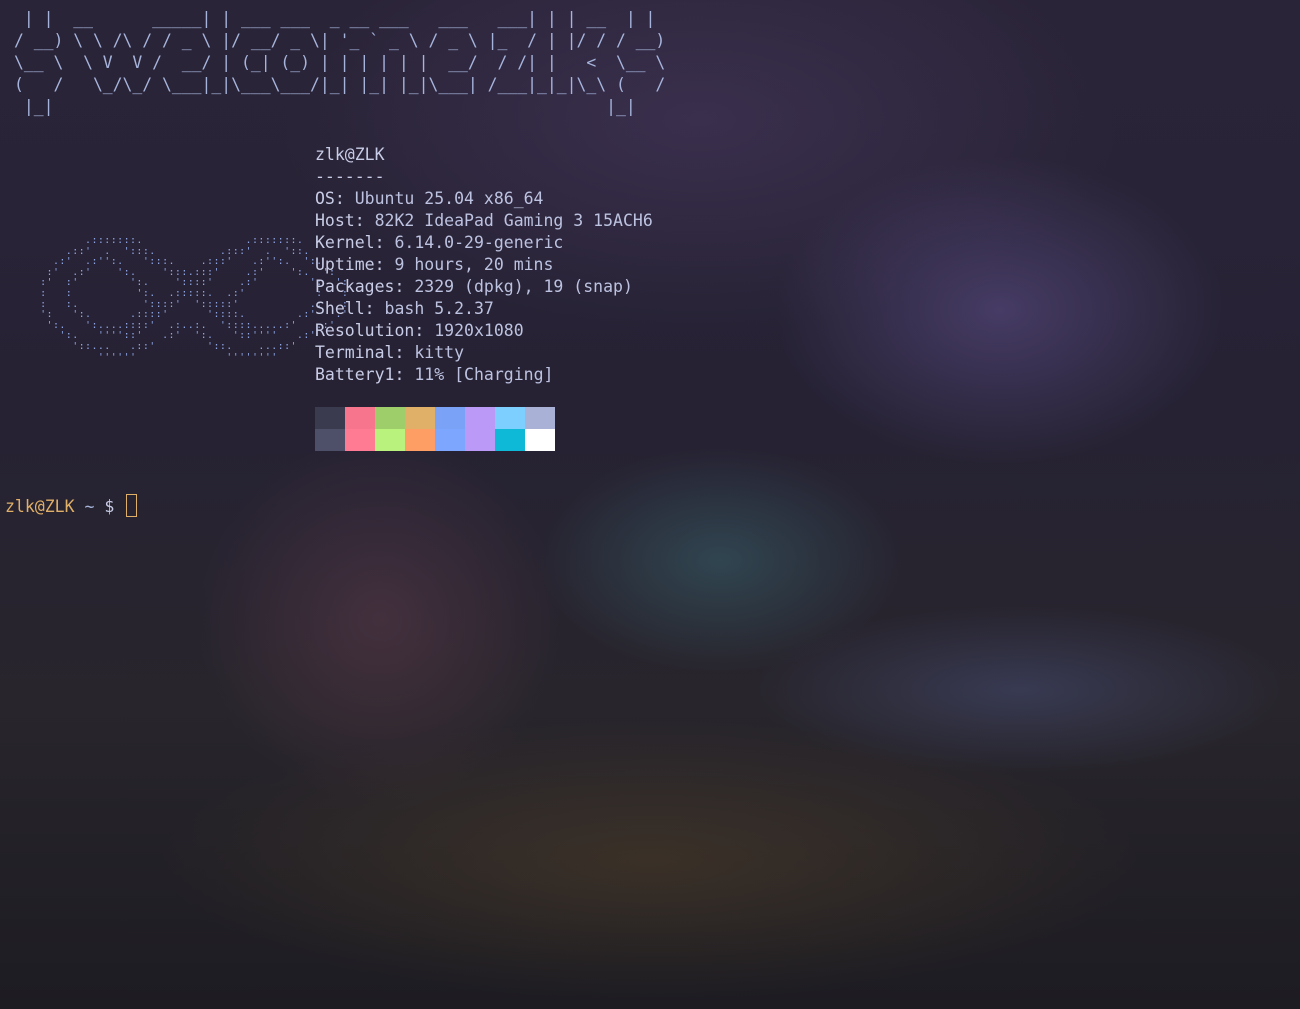  I want to click on info-battery: Battery1: 11% [Charging], so click(434, 374).